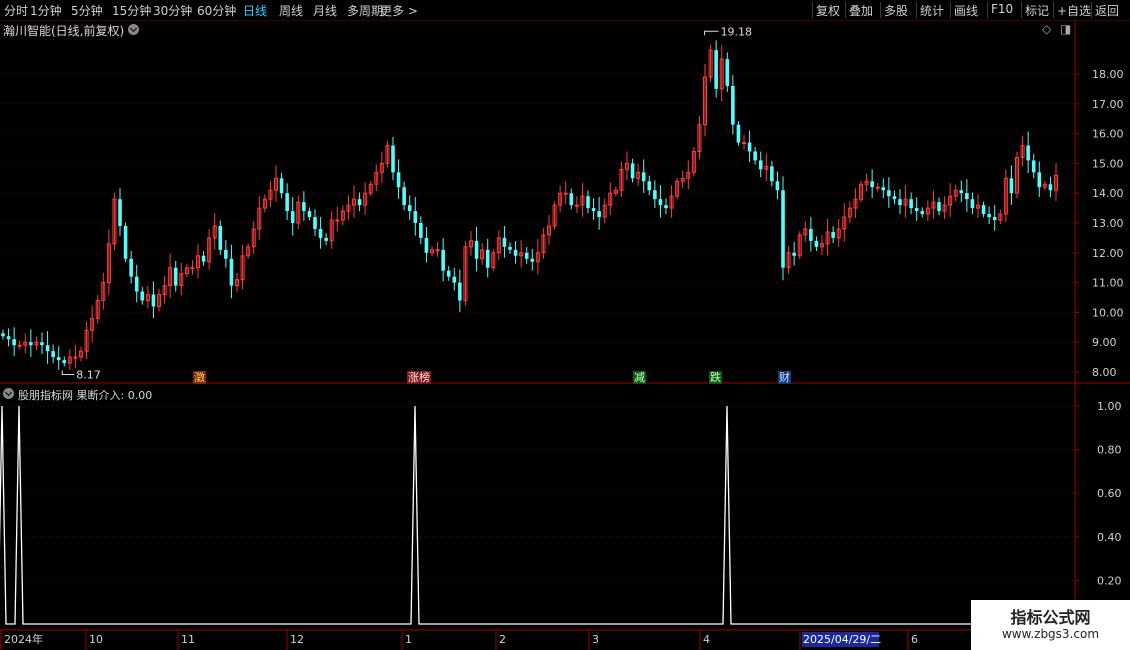  What do you see at coordinates (297, 639) in the screenshot?
I see `date-label: 12` at bounding box center [297, 639].